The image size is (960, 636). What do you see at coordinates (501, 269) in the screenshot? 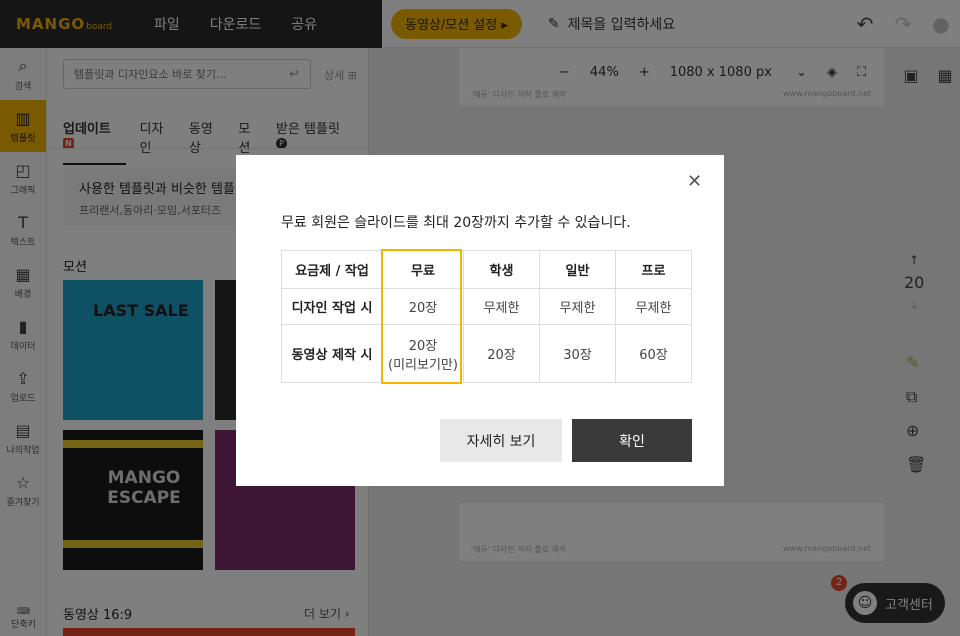
I see `column-header-student: 학생` at bounding box center [501, 269].